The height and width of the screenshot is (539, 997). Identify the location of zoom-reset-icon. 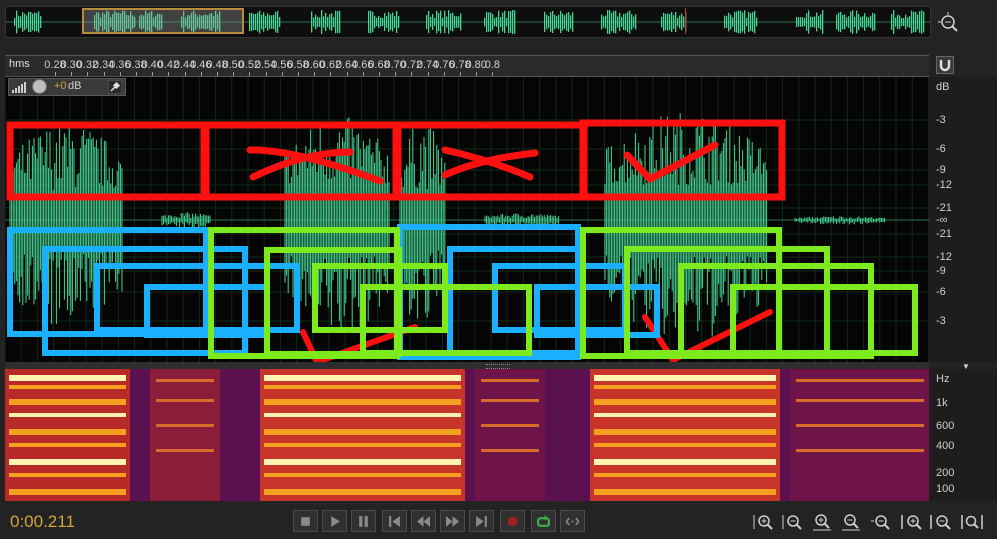
(881, 522).